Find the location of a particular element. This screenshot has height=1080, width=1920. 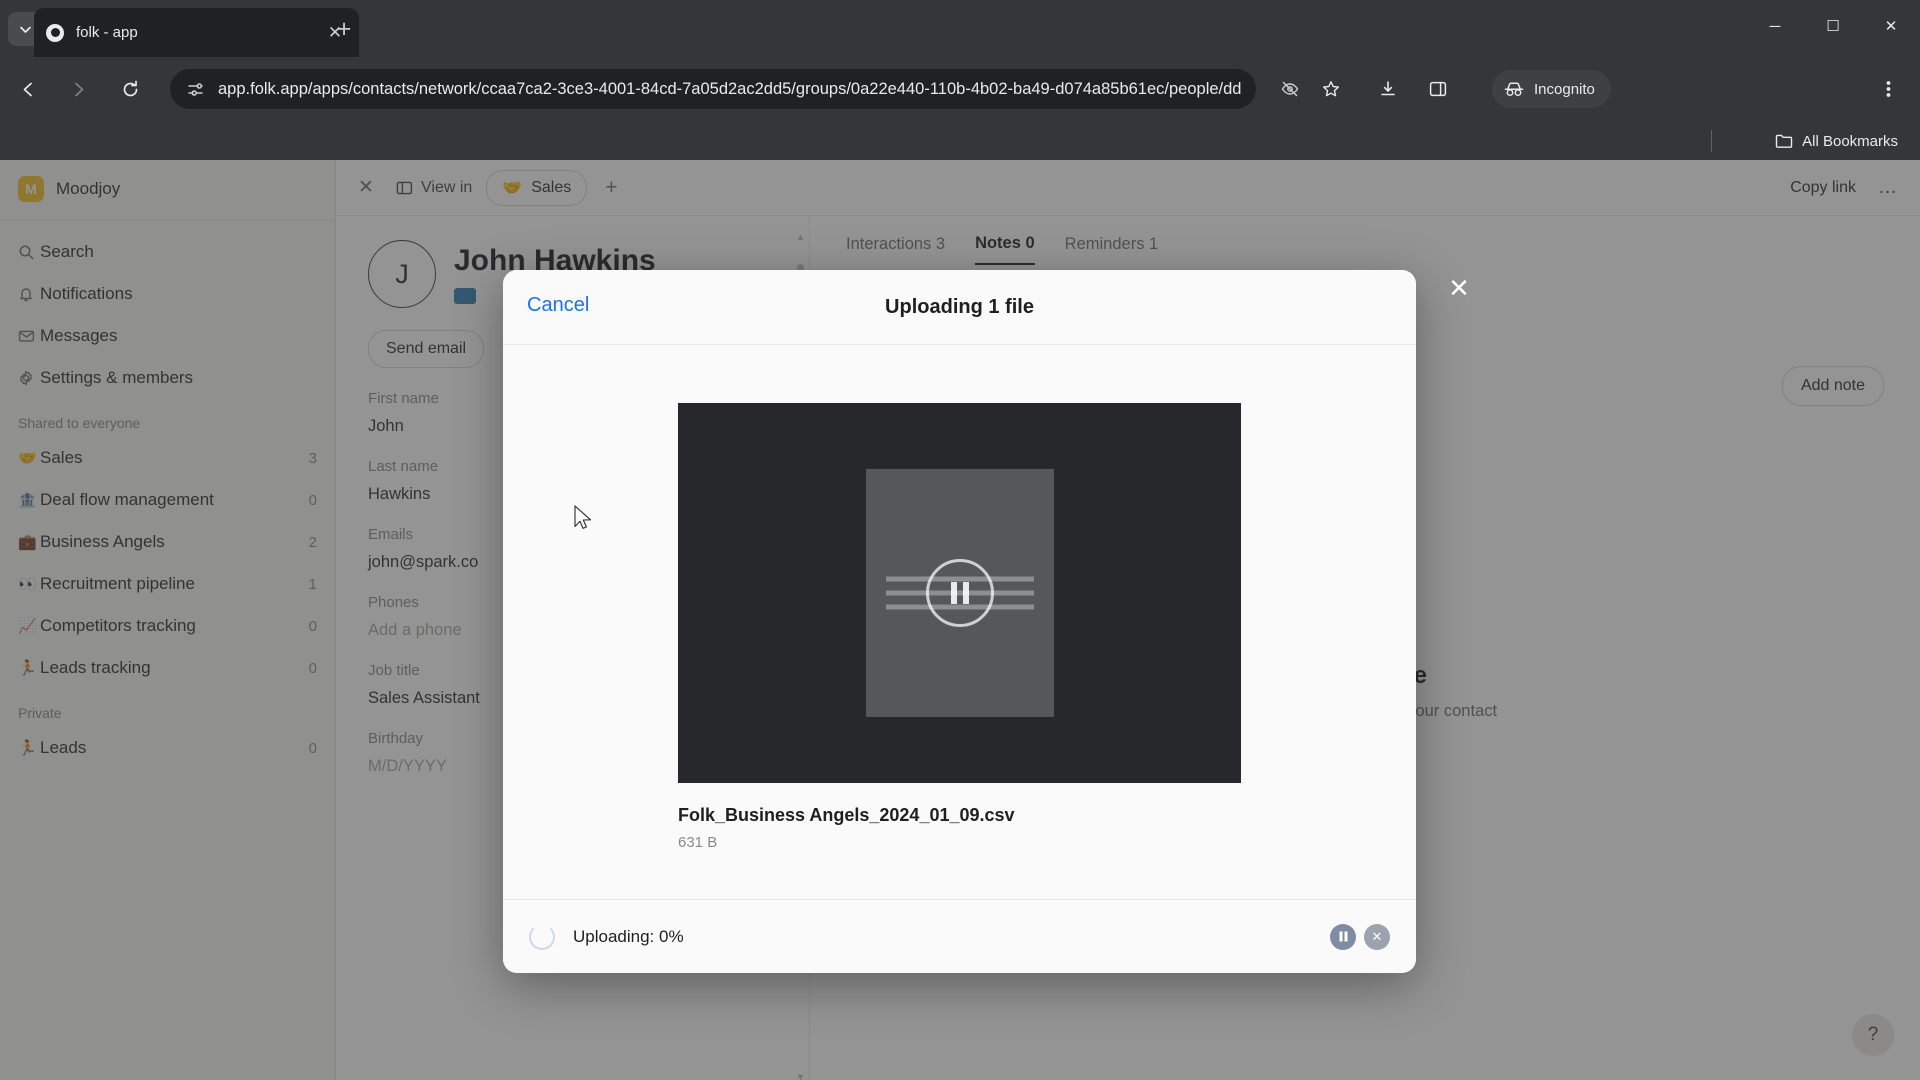

pause-upload-button is located at coordinates (1343, 936).